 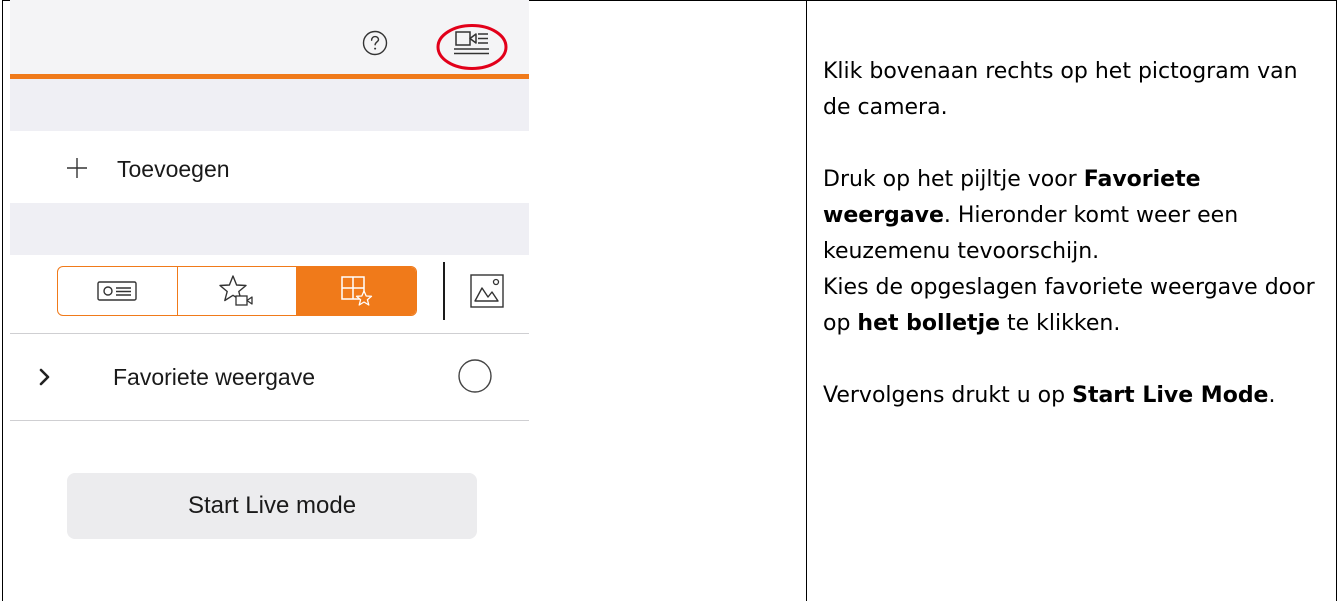 I want to click on add-label: Toevoegen, so click(x=173, y=169).